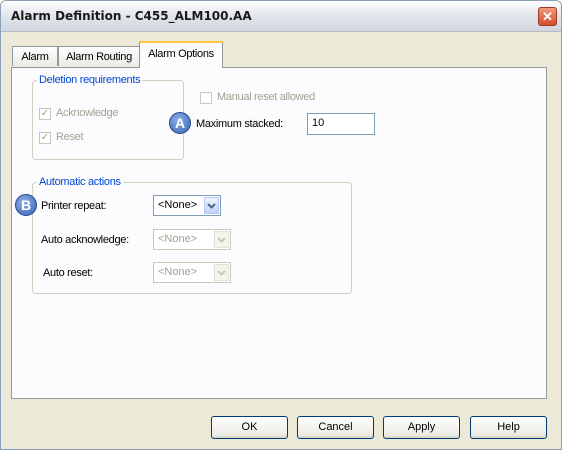 The image size is (562, 450). Describe the element at coordinates (26, 205) in the screenshot. I see `callout-b: B` at that location.